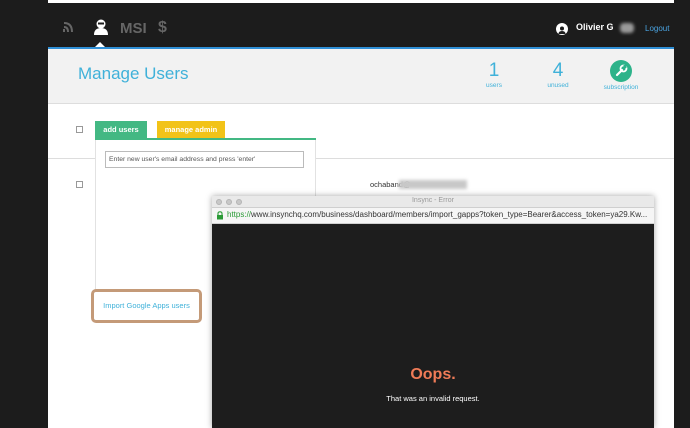 The height and width of the screenshot is (428, 690). What do you see at coordinates (79, 184) in the screenshot?
I see `row-checkbox` at bounding box center [79, 184].